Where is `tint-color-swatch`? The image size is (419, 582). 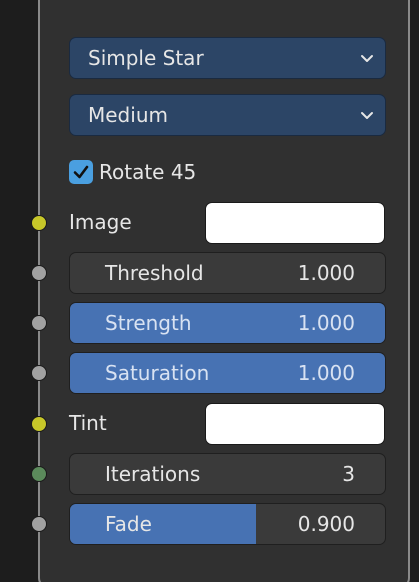 tint-color-swatch is located at coordinates (295, 424).